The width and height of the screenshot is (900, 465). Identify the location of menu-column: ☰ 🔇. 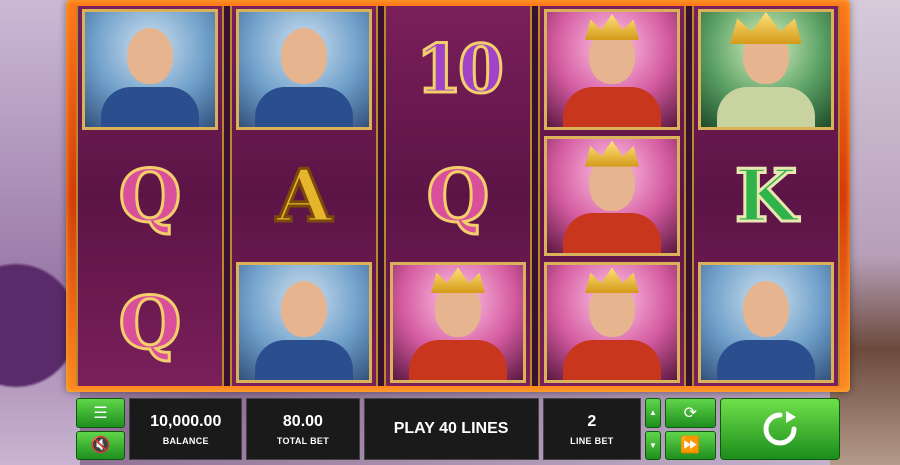
(101, 429).